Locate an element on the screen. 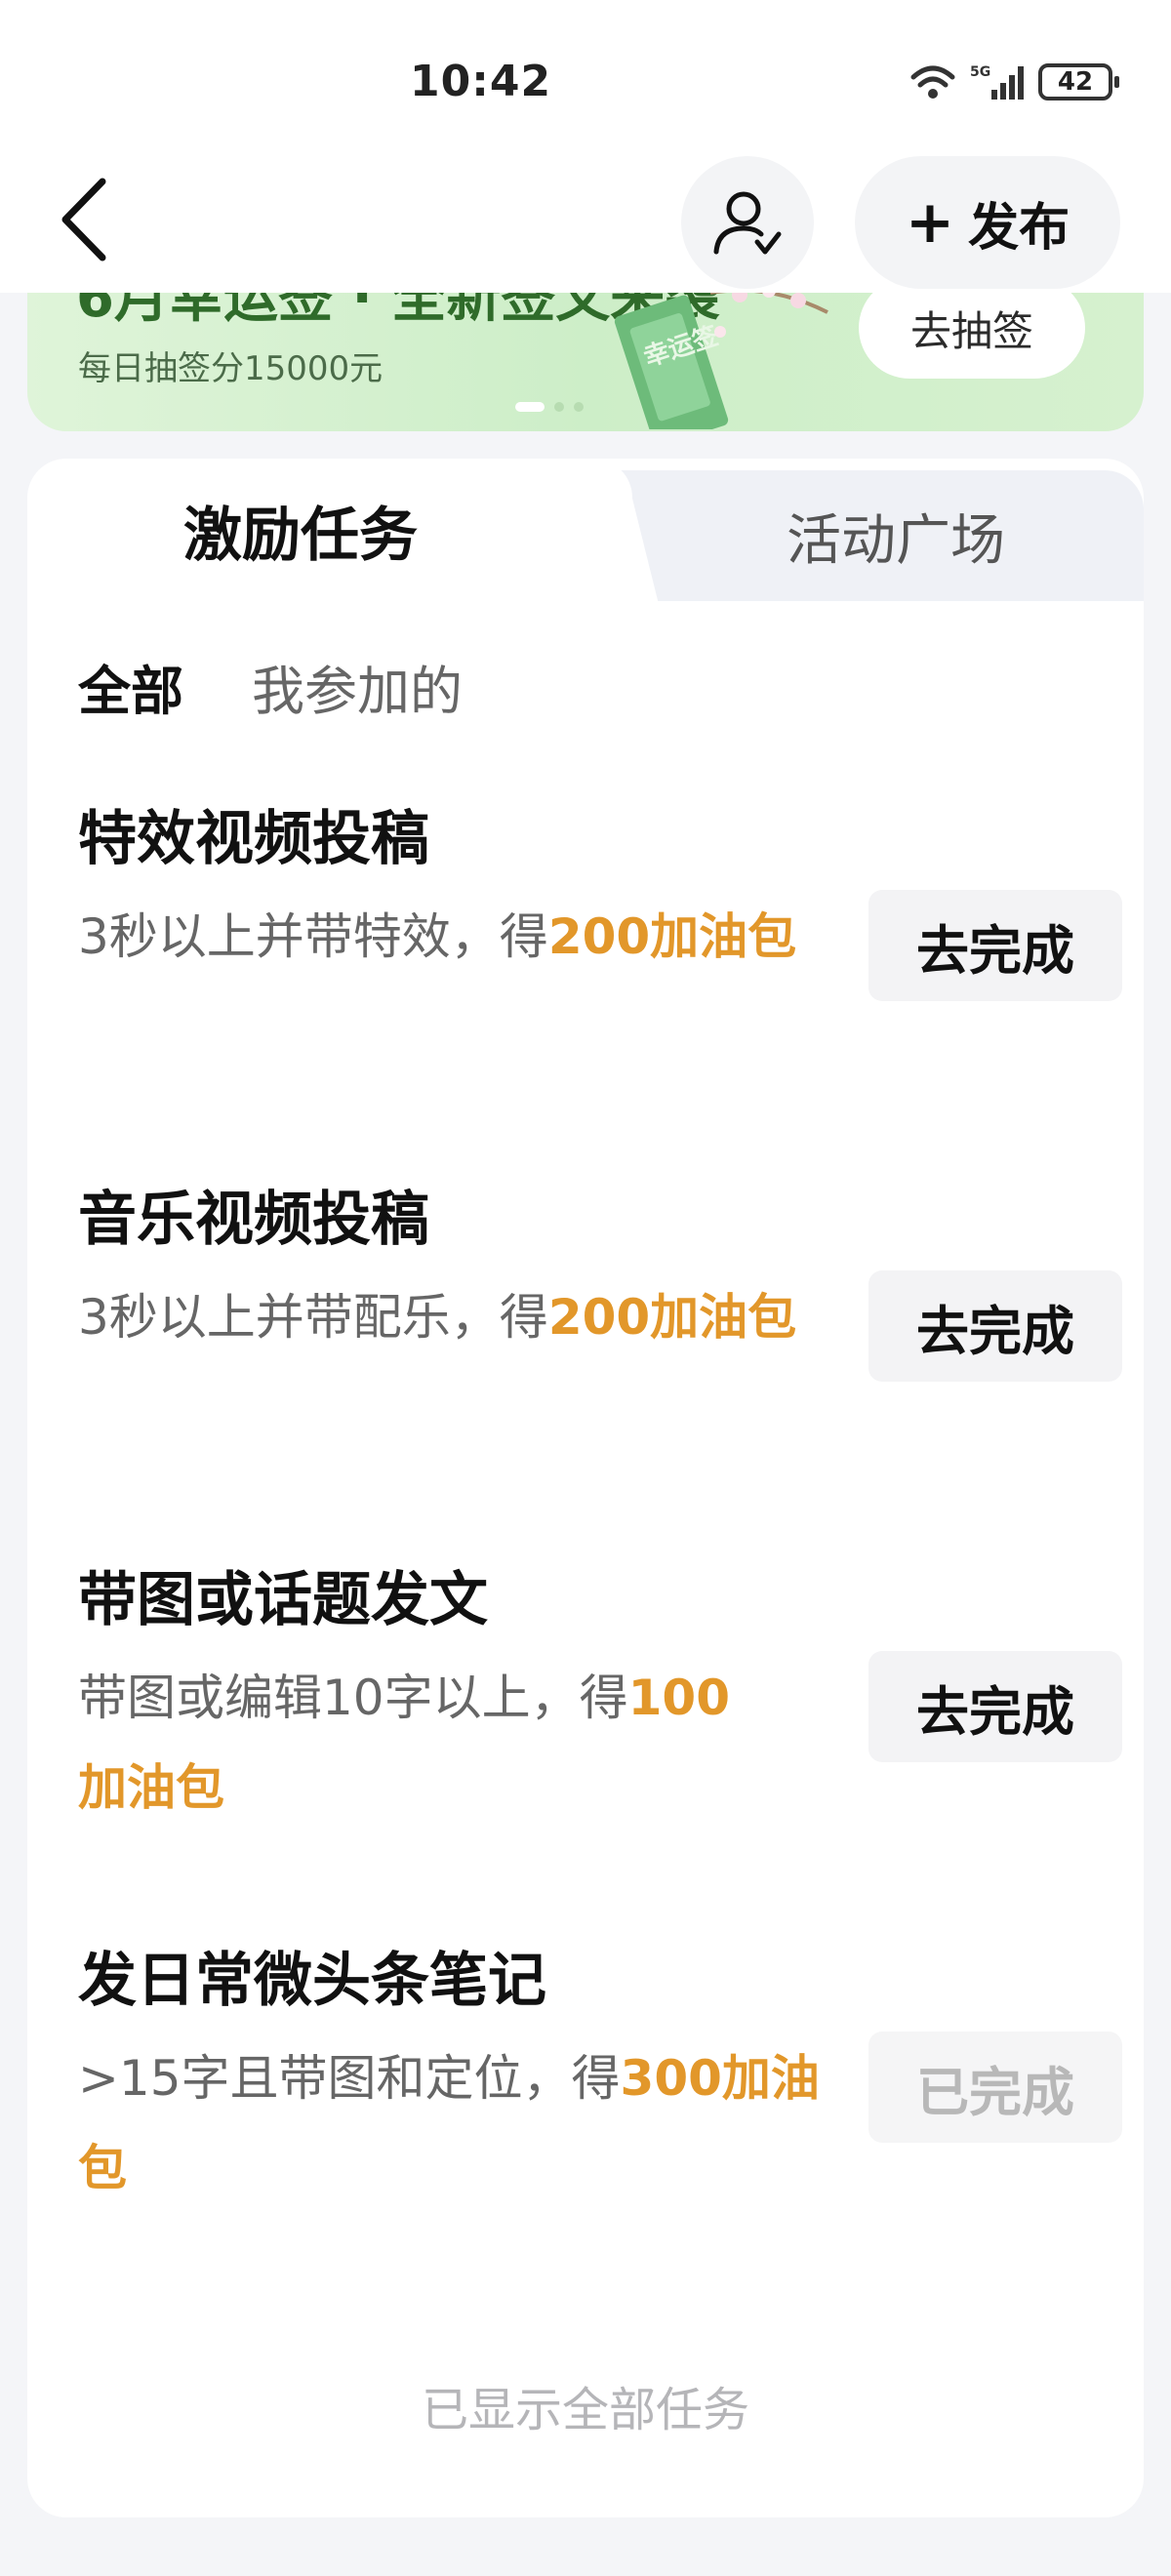 Image resolution: width=1171 pixels, height=2576 pixels. task-description: >15字且带图和定位，得300加油包 is located at coordinates (468, 2123).